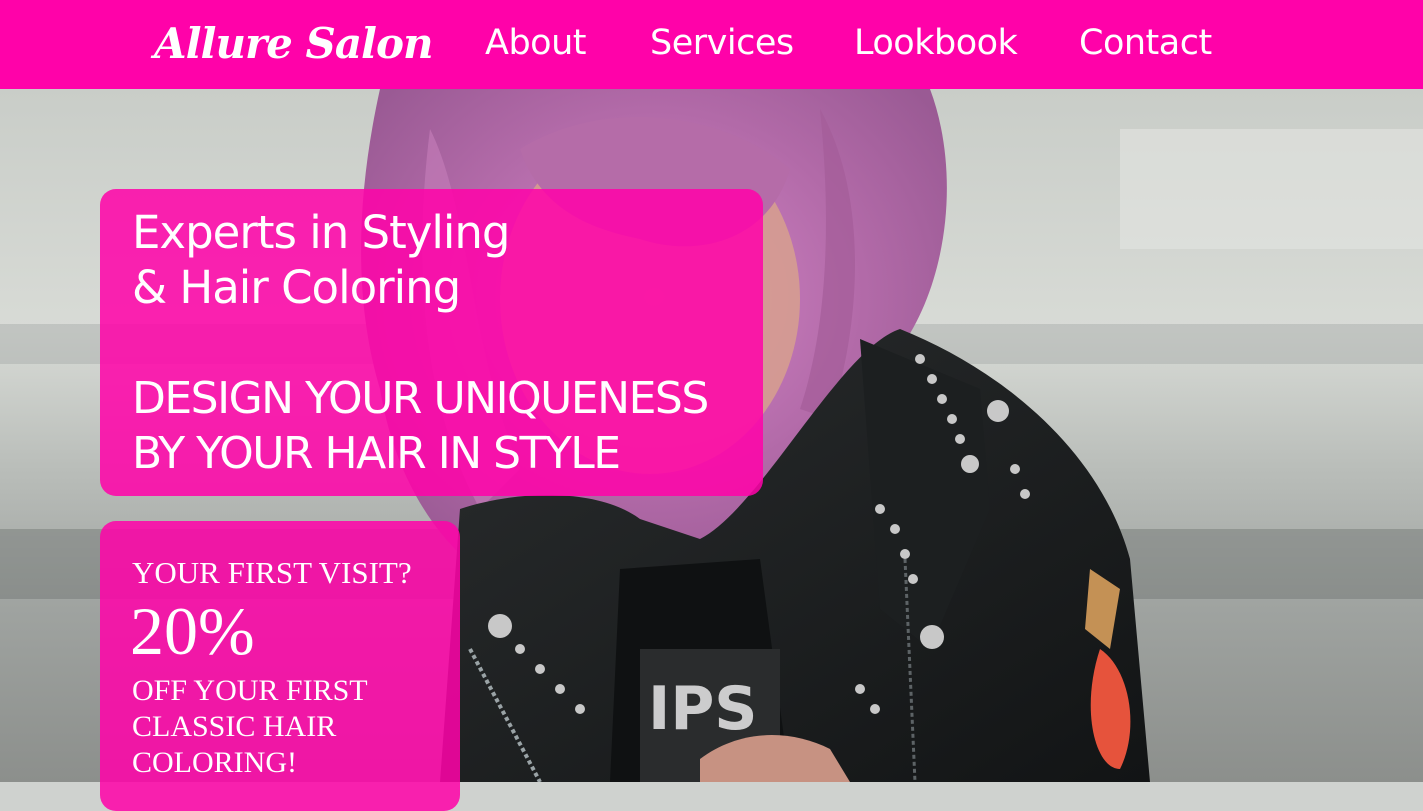 The image size is (1423, 811). Describe the element at coordinates (296, 287) in the screenshot. I see `hero-headline-line-2: & Hair Coloring` at that location.